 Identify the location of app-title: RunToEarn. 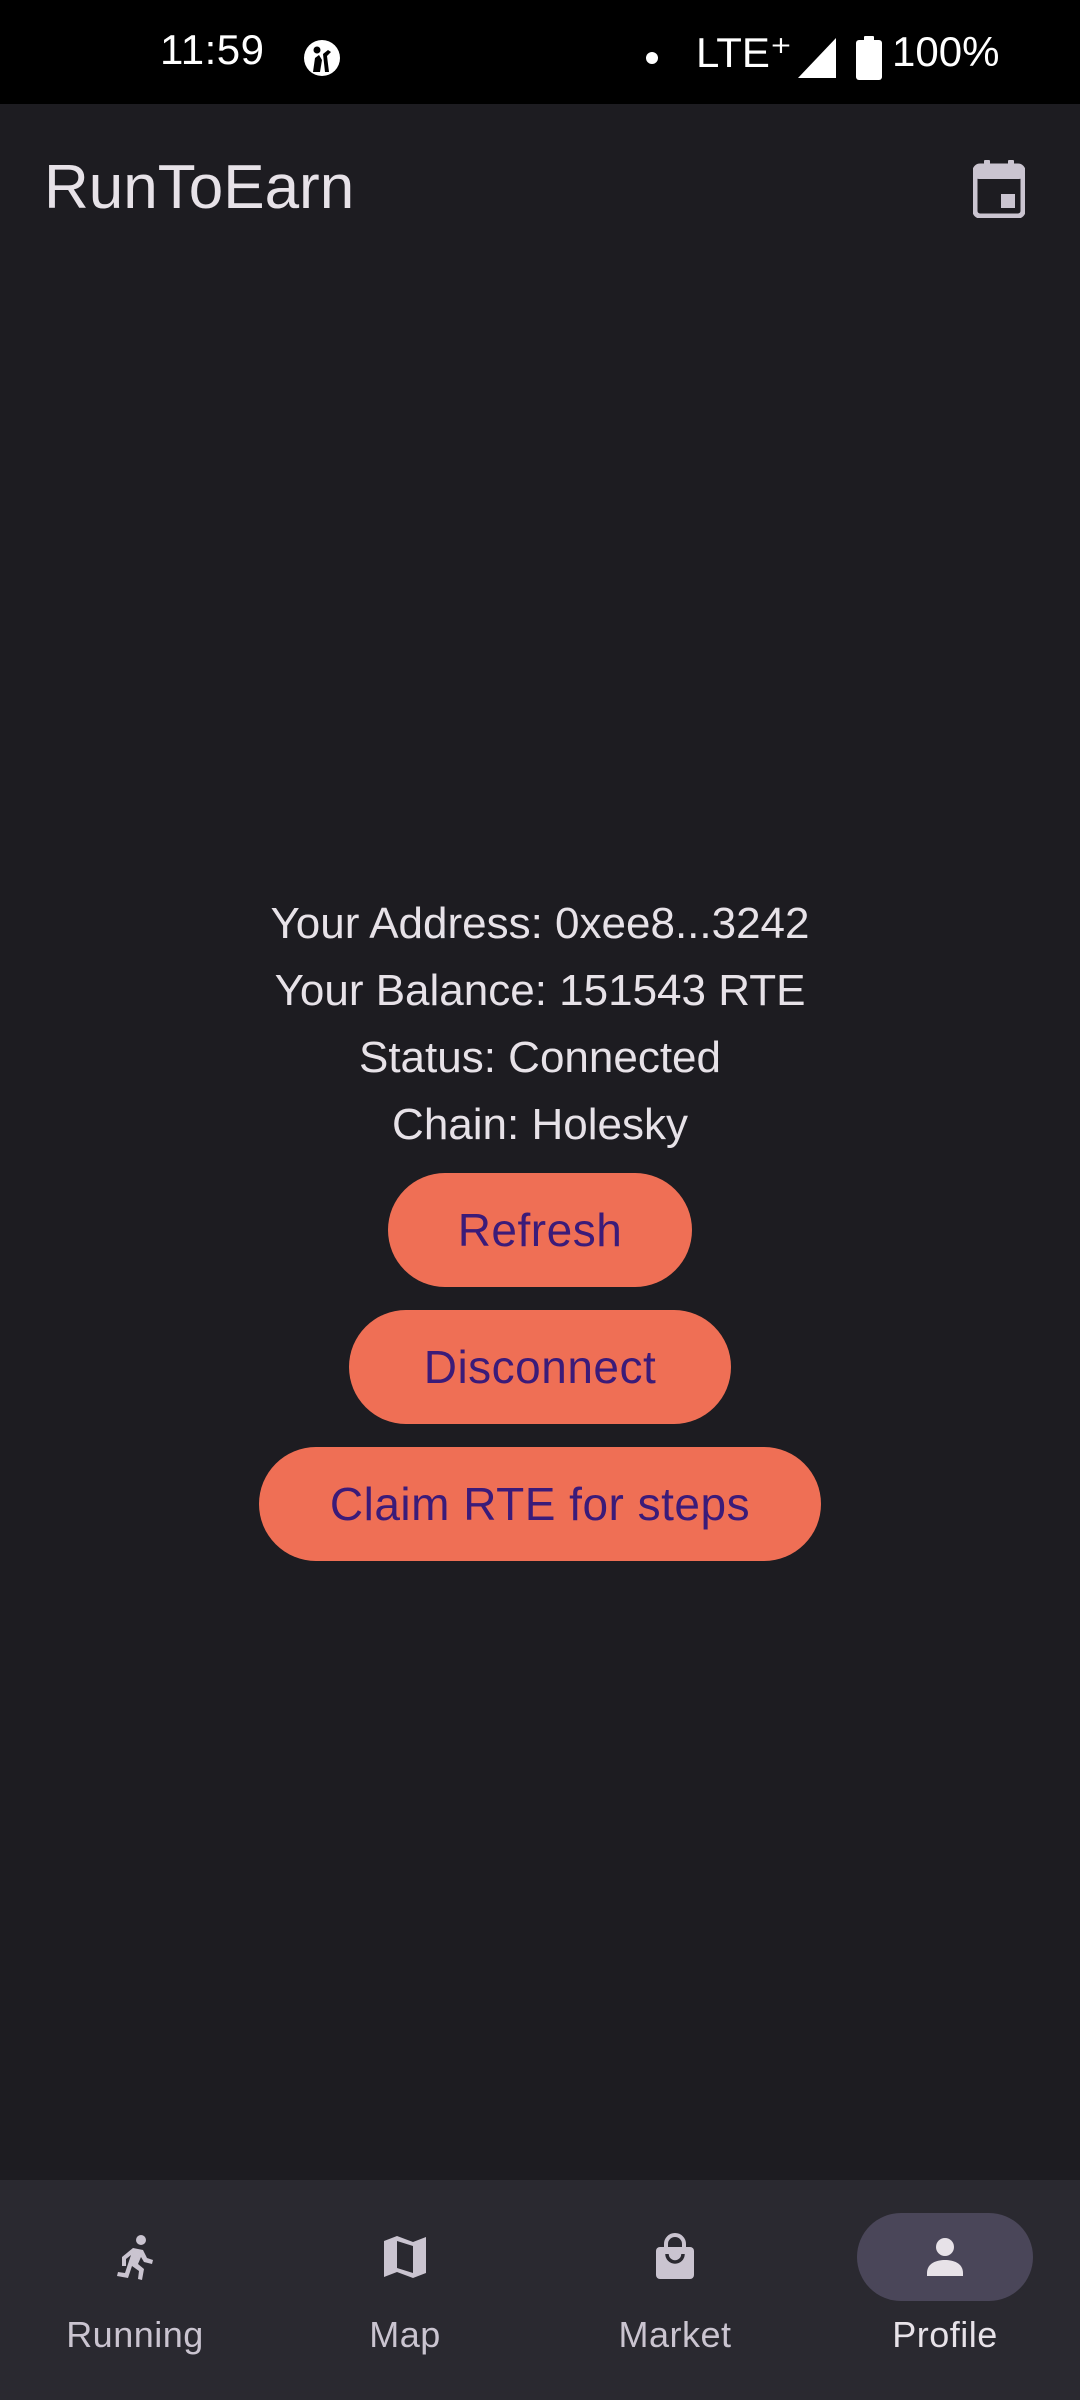
(199, 187).